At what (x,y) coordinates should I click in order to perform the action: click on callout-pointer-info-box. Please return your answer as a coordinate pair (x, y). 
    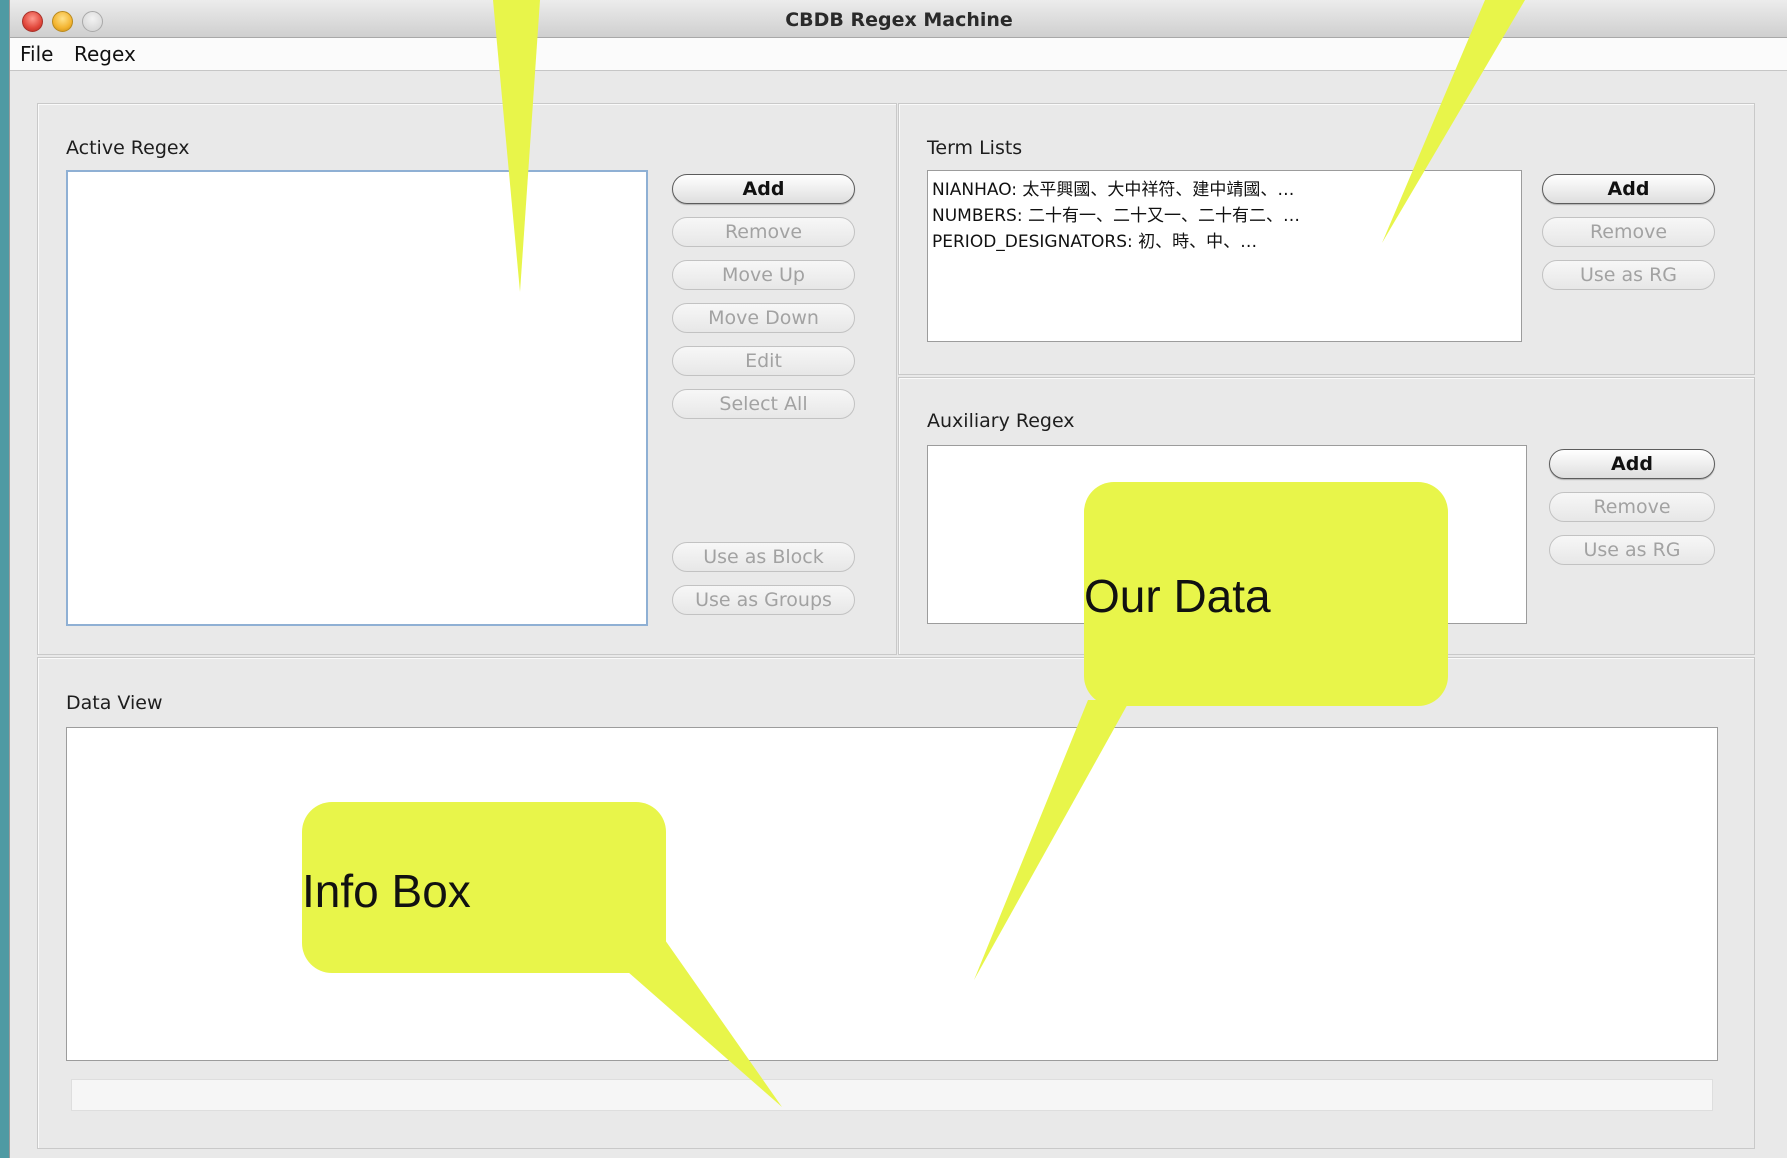
    Looking at the image, I should click on (701, 1023).